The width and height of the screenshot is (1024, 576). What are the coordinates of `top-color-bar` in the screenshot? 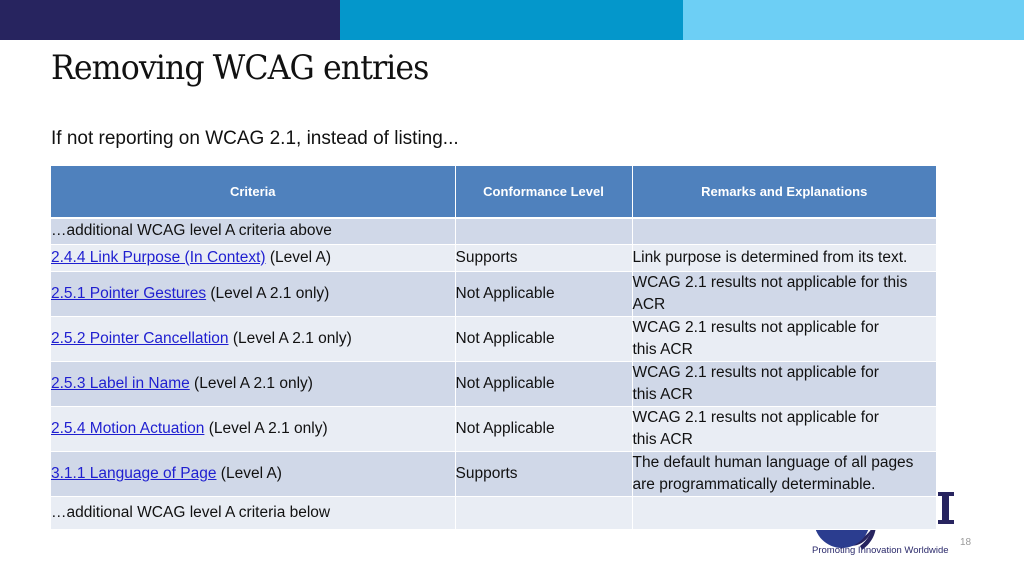 It's located at (512, 20).